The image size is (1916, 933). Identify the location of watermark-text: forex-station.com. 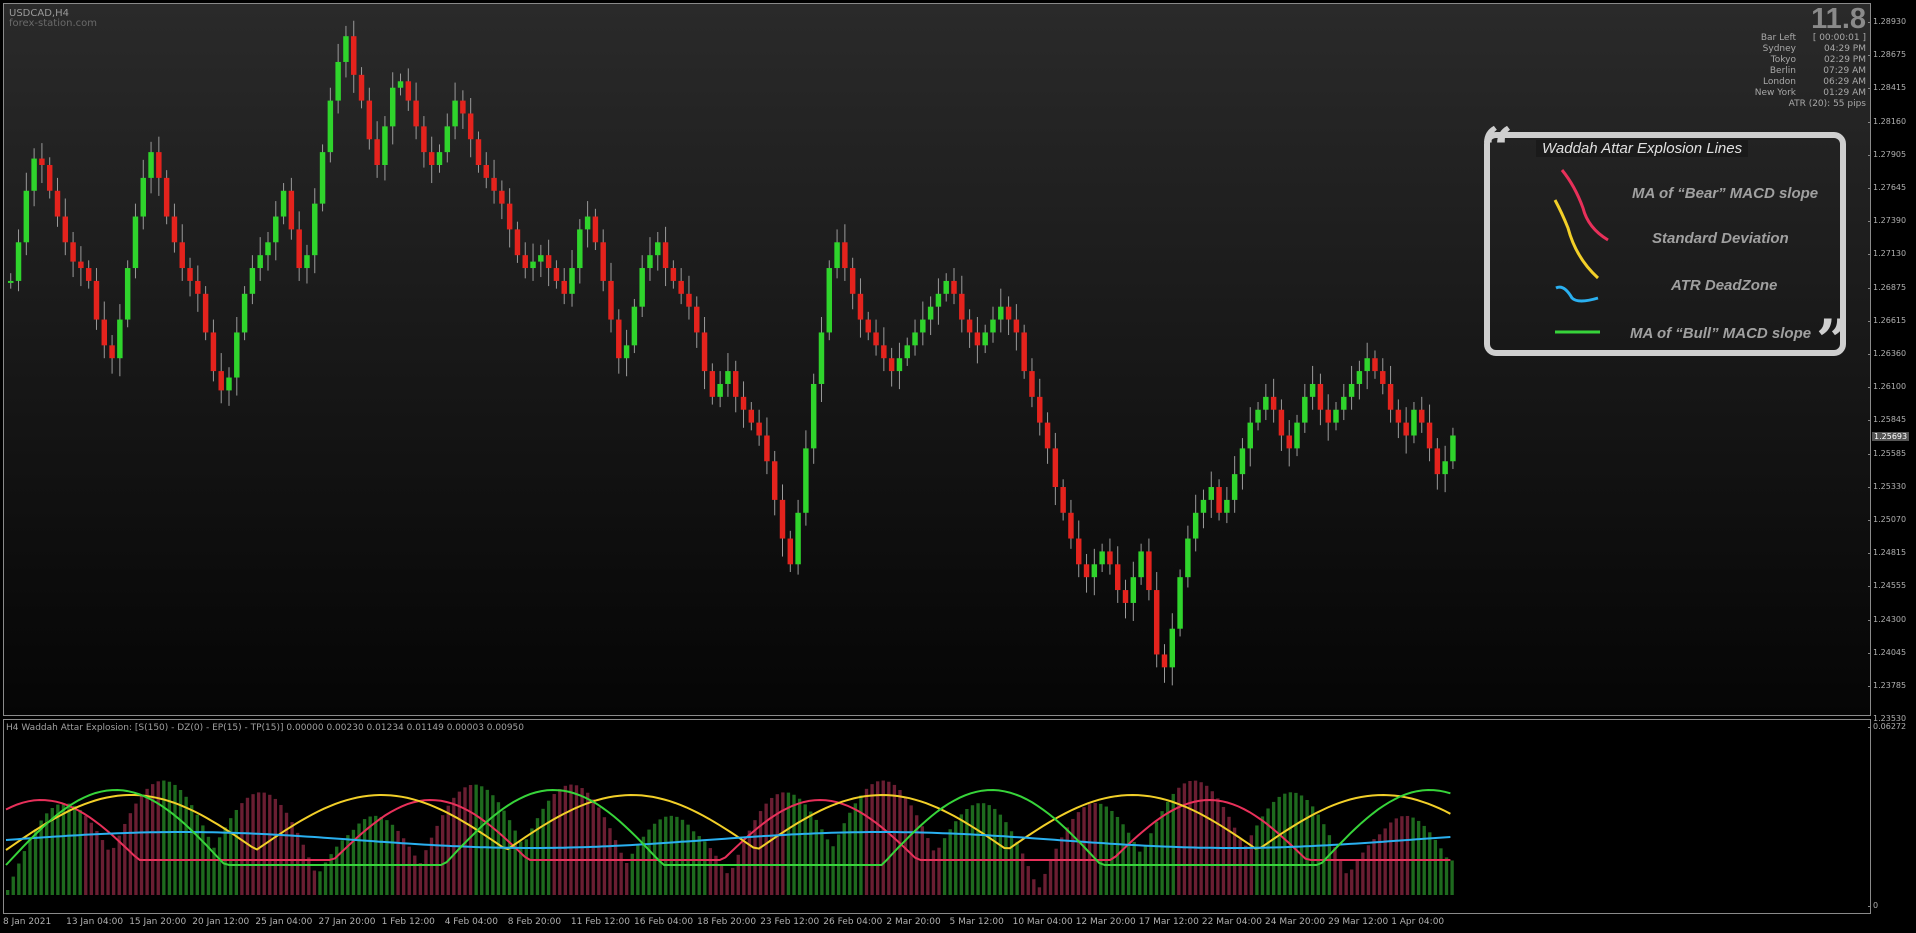
(53, 23).